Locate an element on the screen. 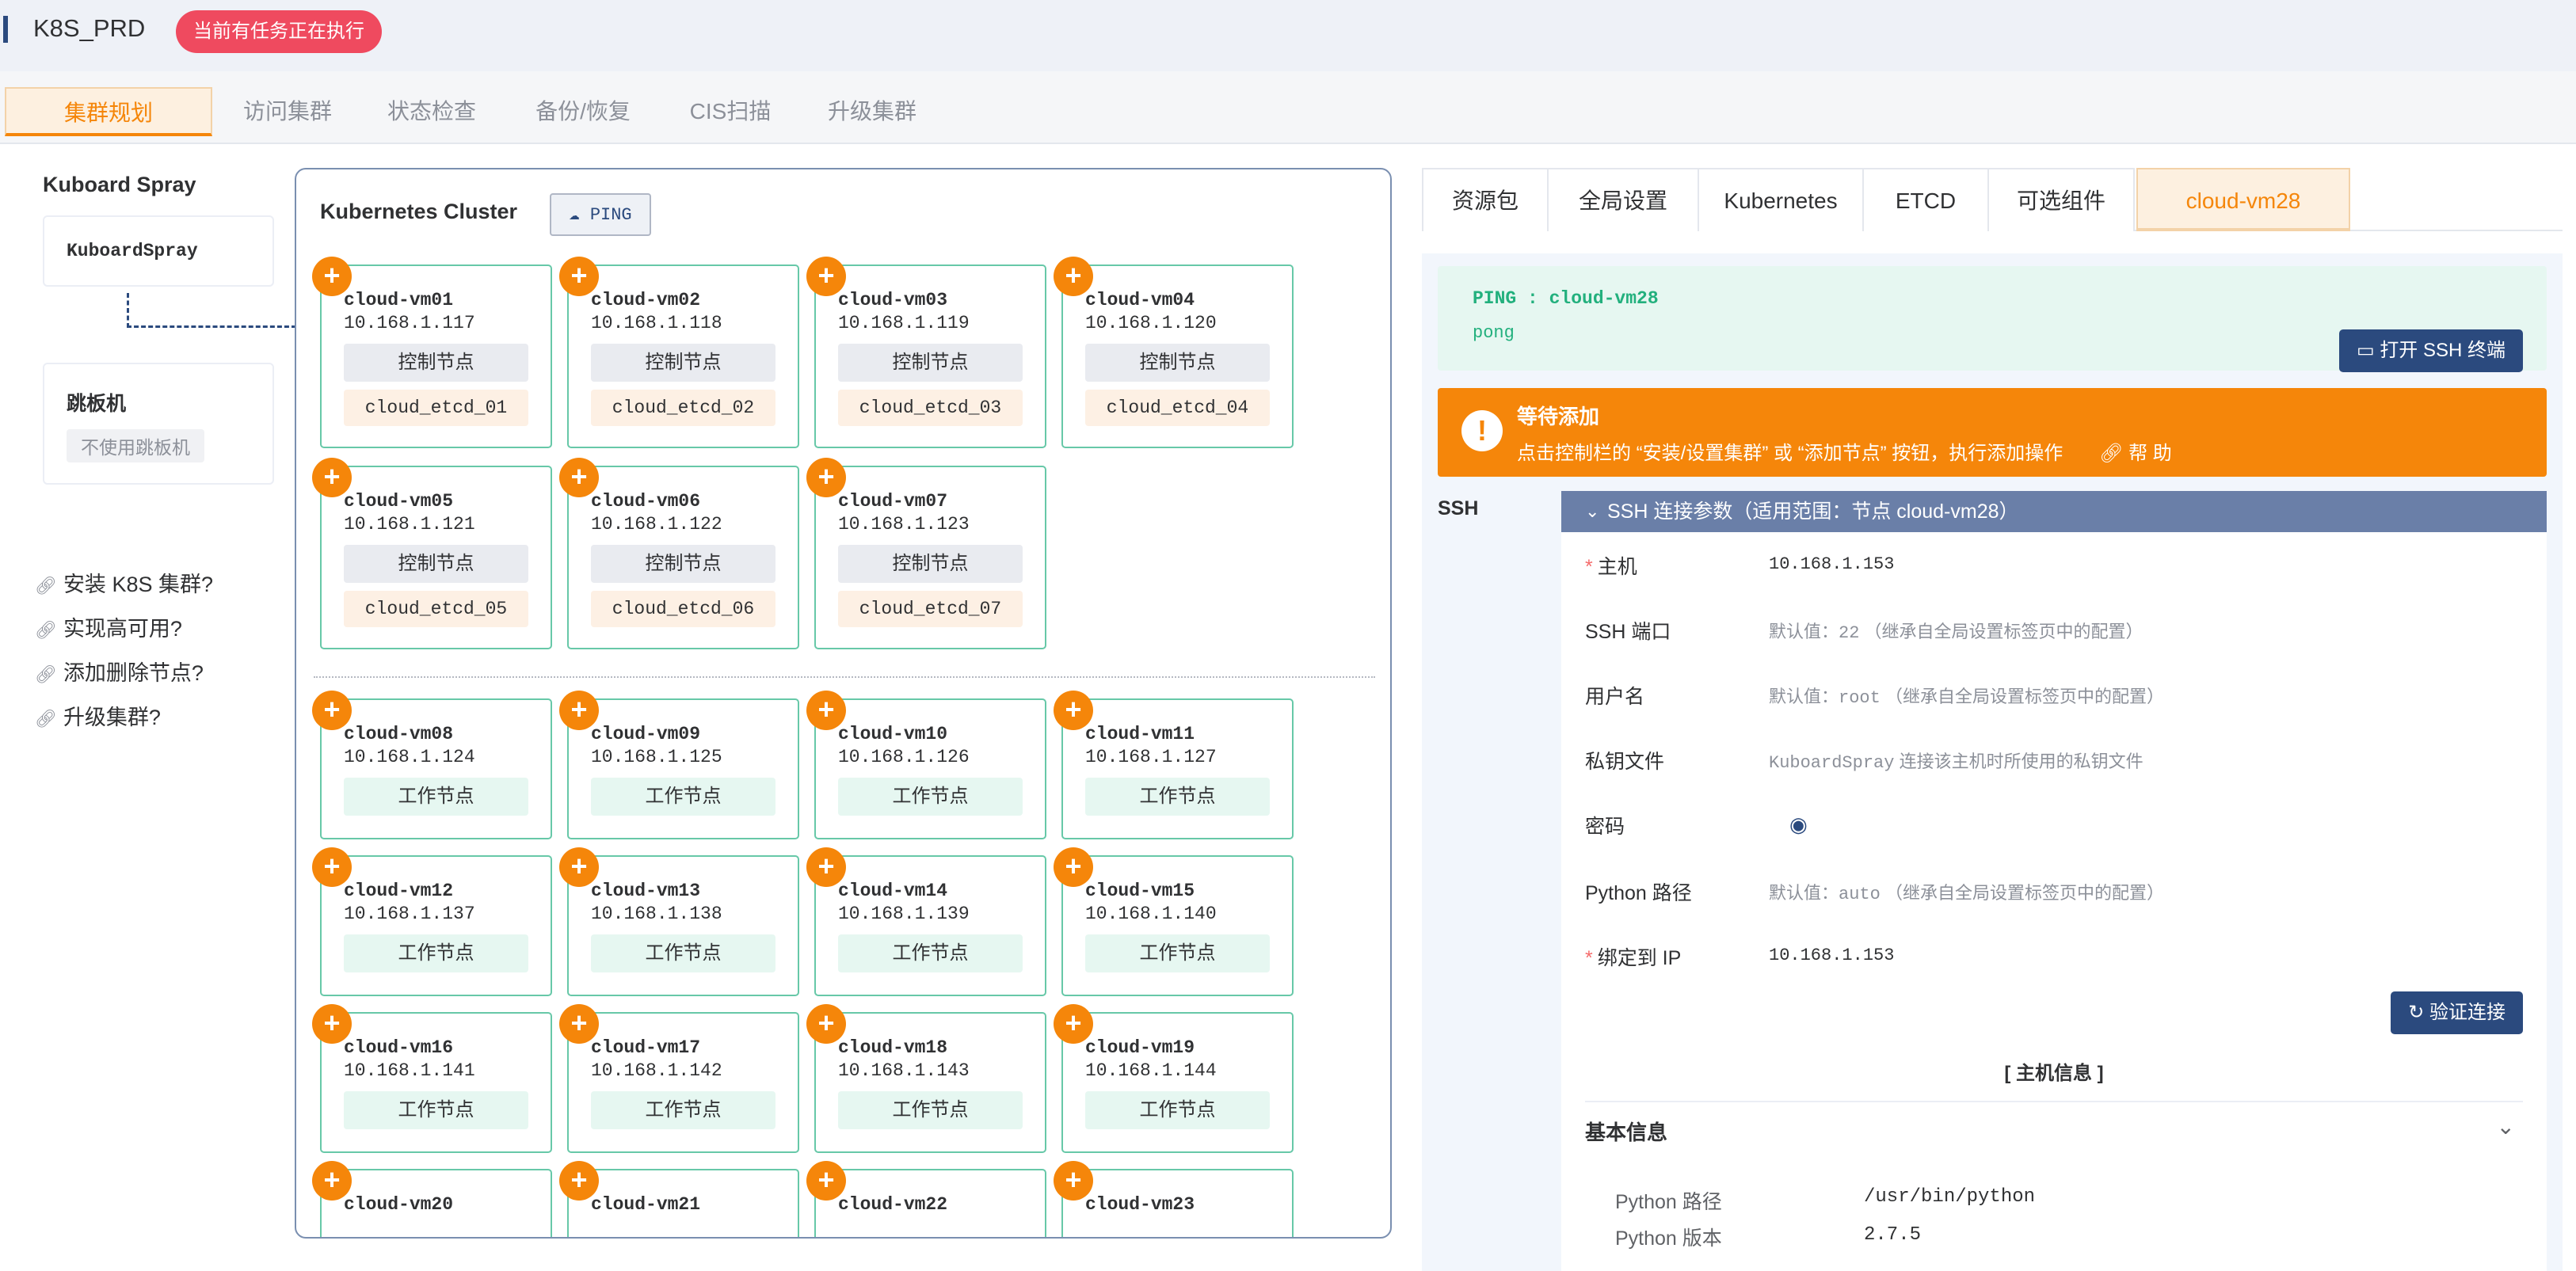 This screenshot has width=2576, height=1271. host-input: 10.168.1.153 is located at coordinates (1831, 564).